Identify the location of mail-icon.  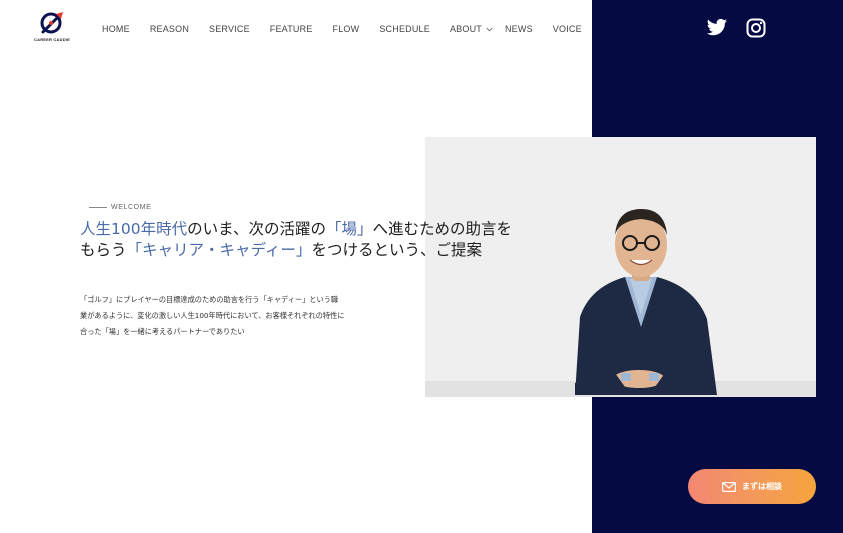
(729, 486).